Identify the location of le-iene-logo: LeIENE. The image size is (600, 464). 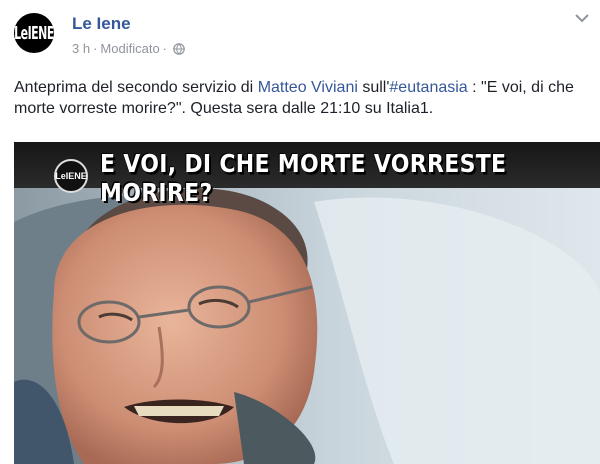
(71, 176).